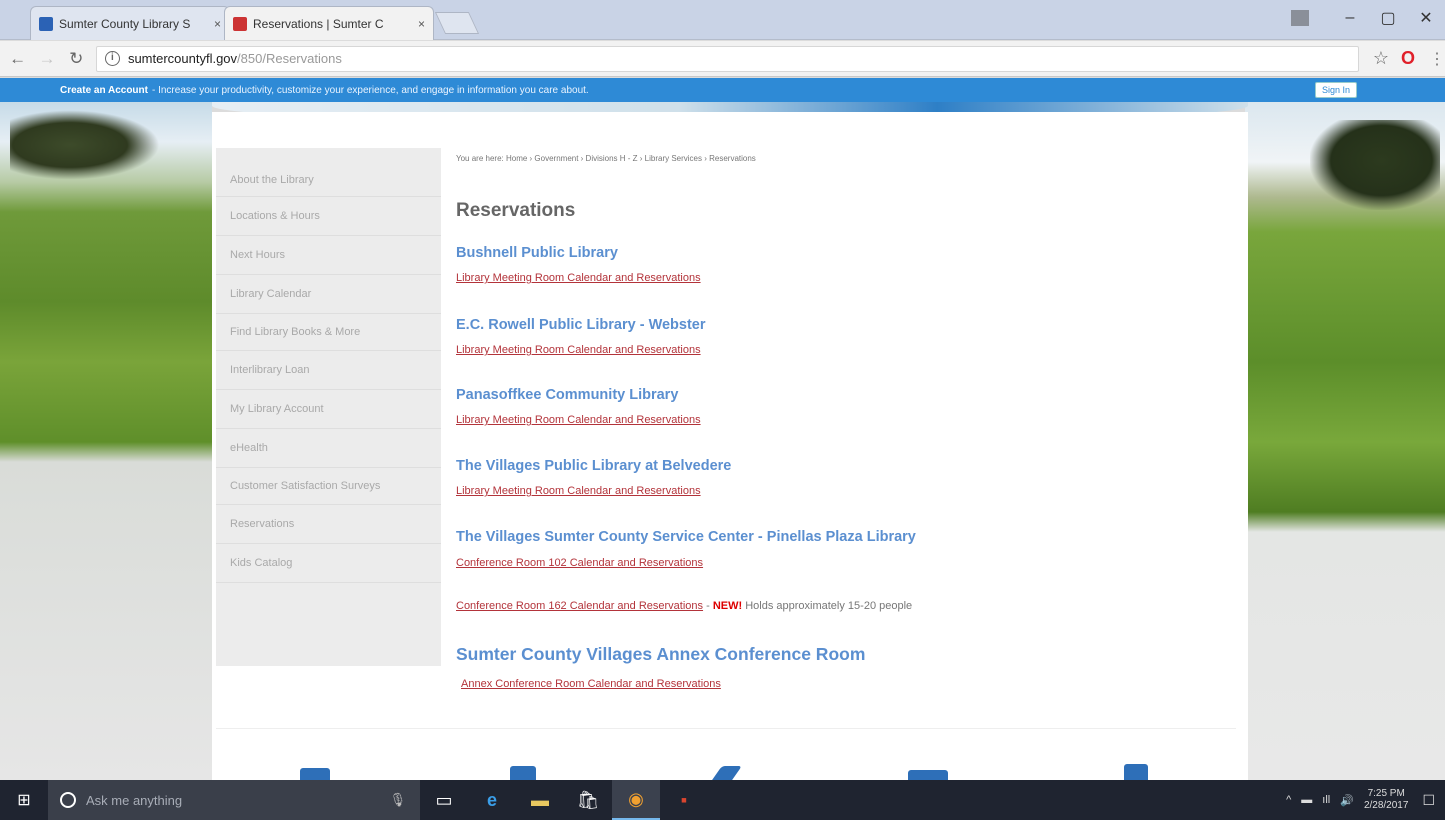 The width and height of the screenshot is (1445, 820). What do you see at coordinates (328, 563) in the screenshot?
I see `sidebar-item-kids-catalog: Kids Catalog` at bounding box center [328, 563].